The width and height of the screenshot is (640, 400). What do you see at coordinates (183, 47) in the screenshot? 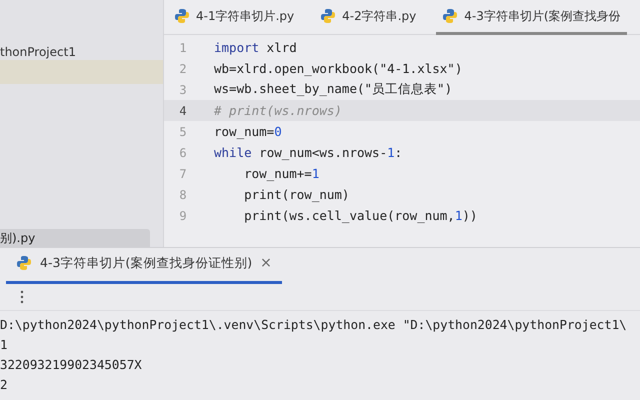
I see `line-number: 1` at bounding box center [183, 47].